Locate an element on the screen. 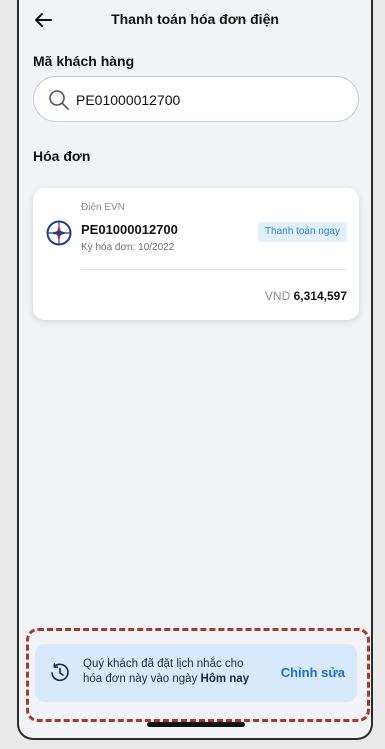 This screenshot has height=749, width=385. bill-amount: VND 6,314,597 is located at coordinates (306, 296).